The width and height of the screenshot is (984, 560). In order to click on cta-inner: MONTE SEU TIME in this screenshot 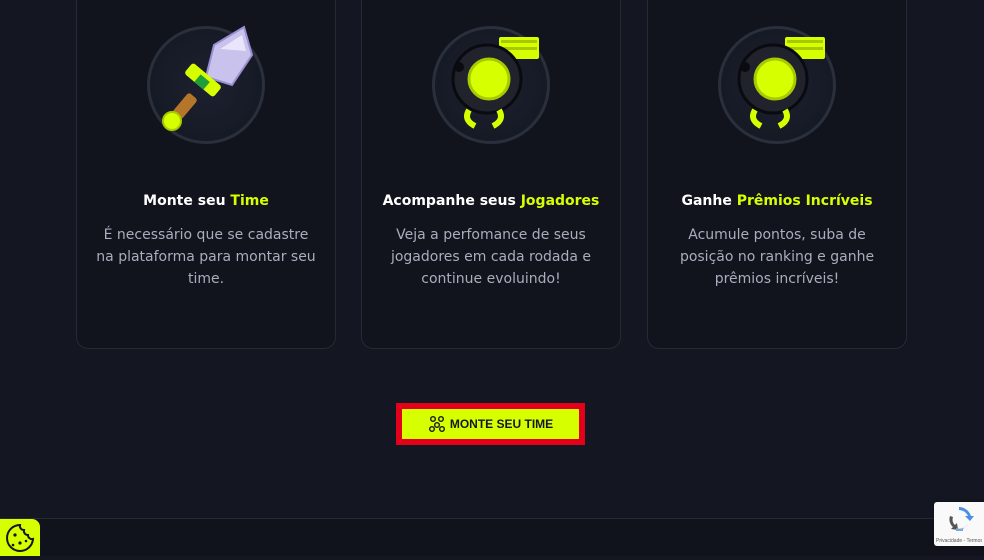, I will do `click(490, 424)`.